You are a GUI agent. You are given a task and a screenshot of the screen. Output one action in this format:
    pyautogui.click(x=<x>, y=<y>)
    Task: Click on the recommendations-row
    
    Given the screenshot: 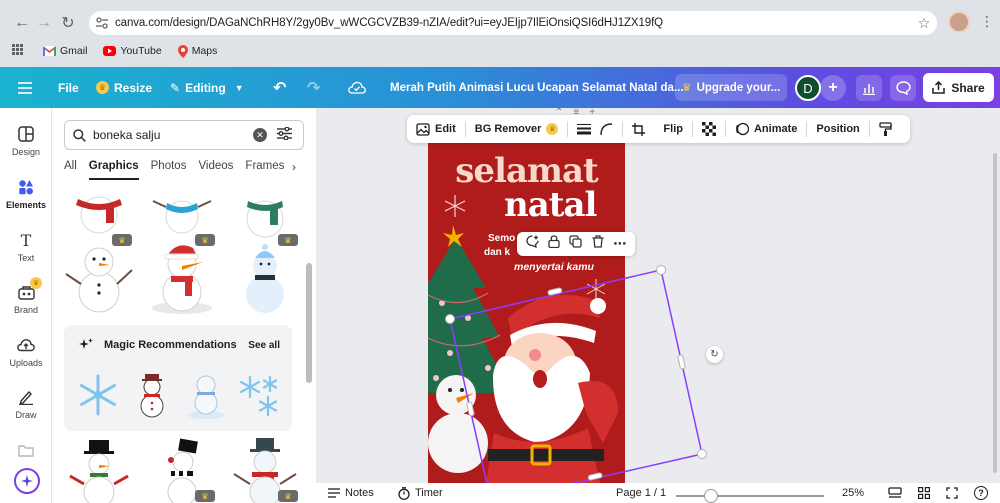 What is the action you would take?
    pyautogui.click(x=179, y=395)
    